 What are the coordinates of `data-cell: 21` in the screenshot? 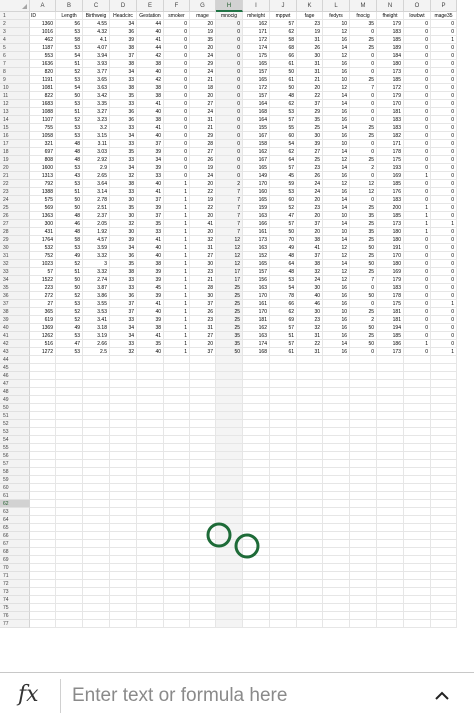 It's located at (203, 128).